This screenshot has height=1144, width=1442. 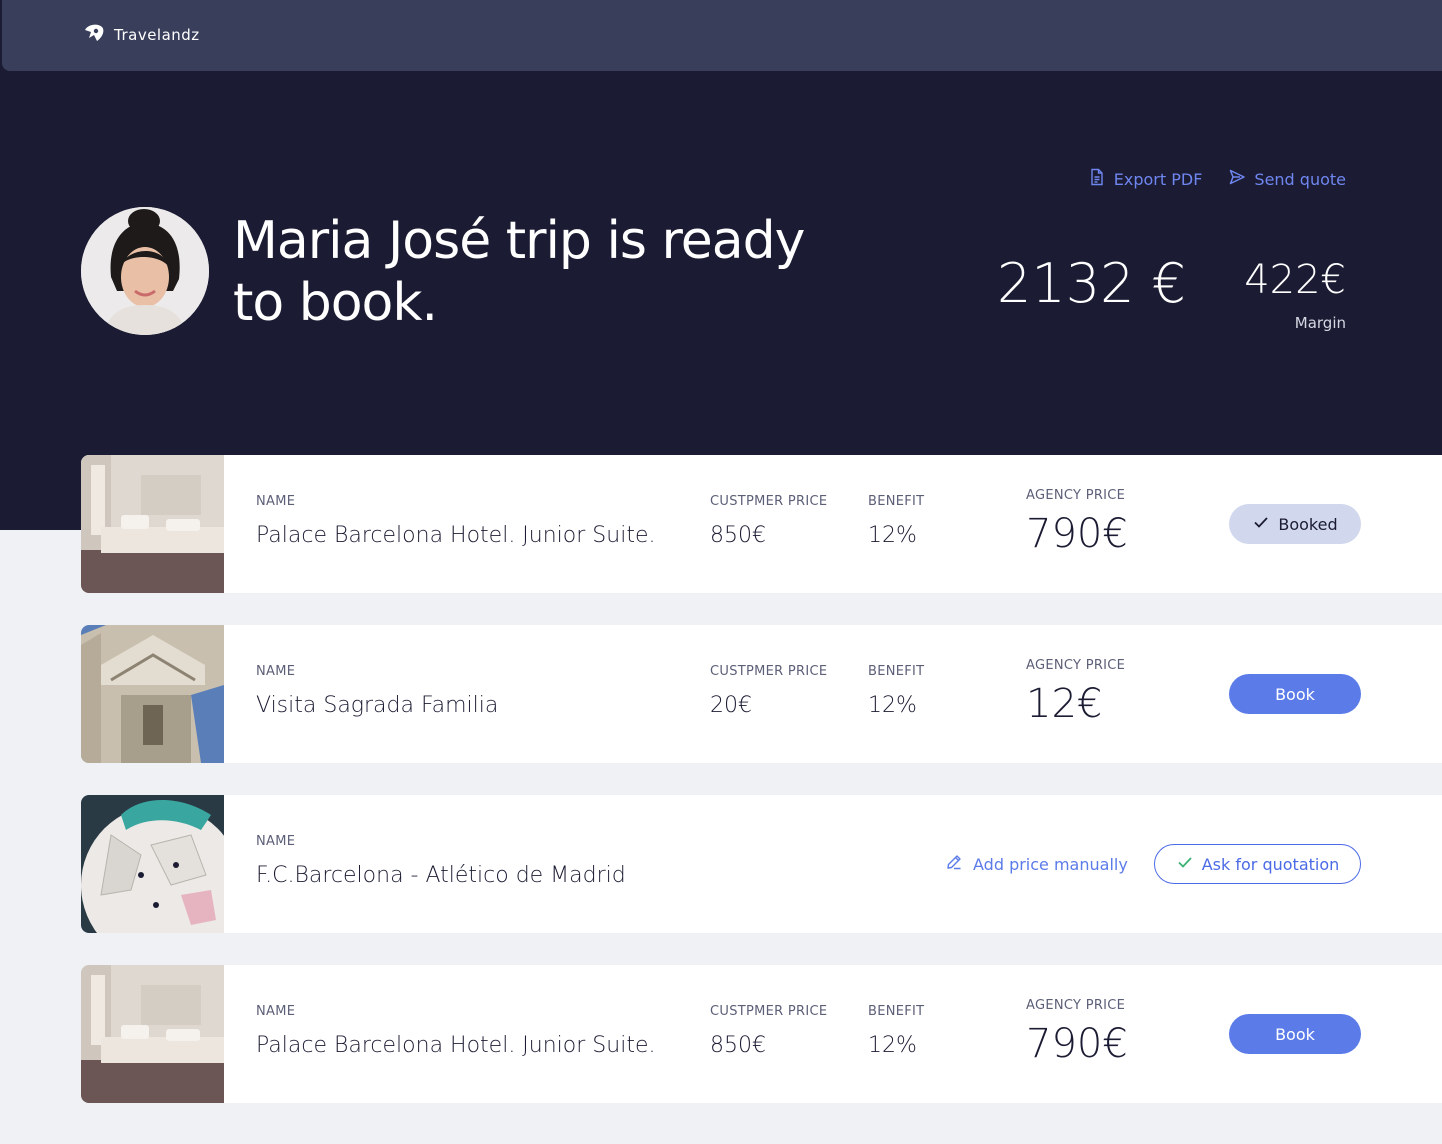 I want to click on item-name: F.C.Barcelona - Atlético de Madrid, so click(x=441, y=875).